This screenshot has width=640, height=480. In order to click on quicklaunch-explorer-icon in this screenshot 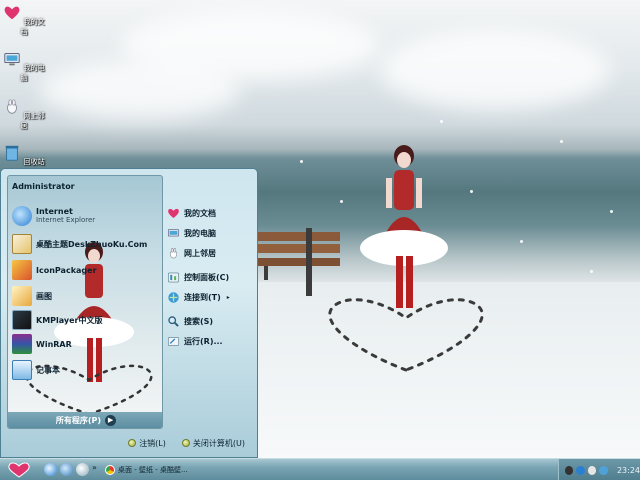, I will do `click(66, 469)`.